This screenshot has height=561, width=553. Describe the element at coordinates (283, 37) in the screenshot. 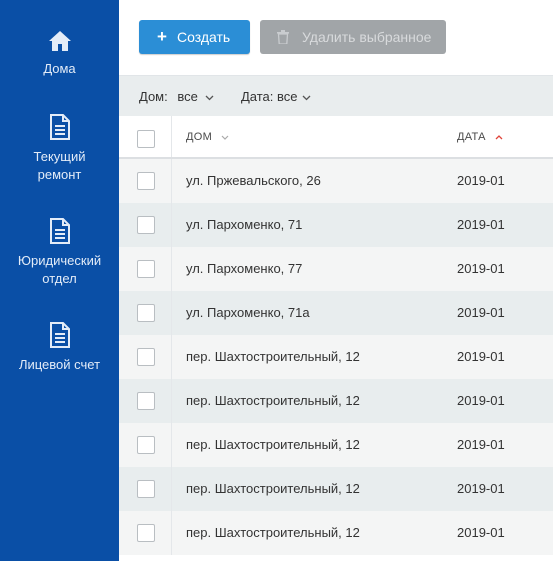

I see `trash-icon` at that location.